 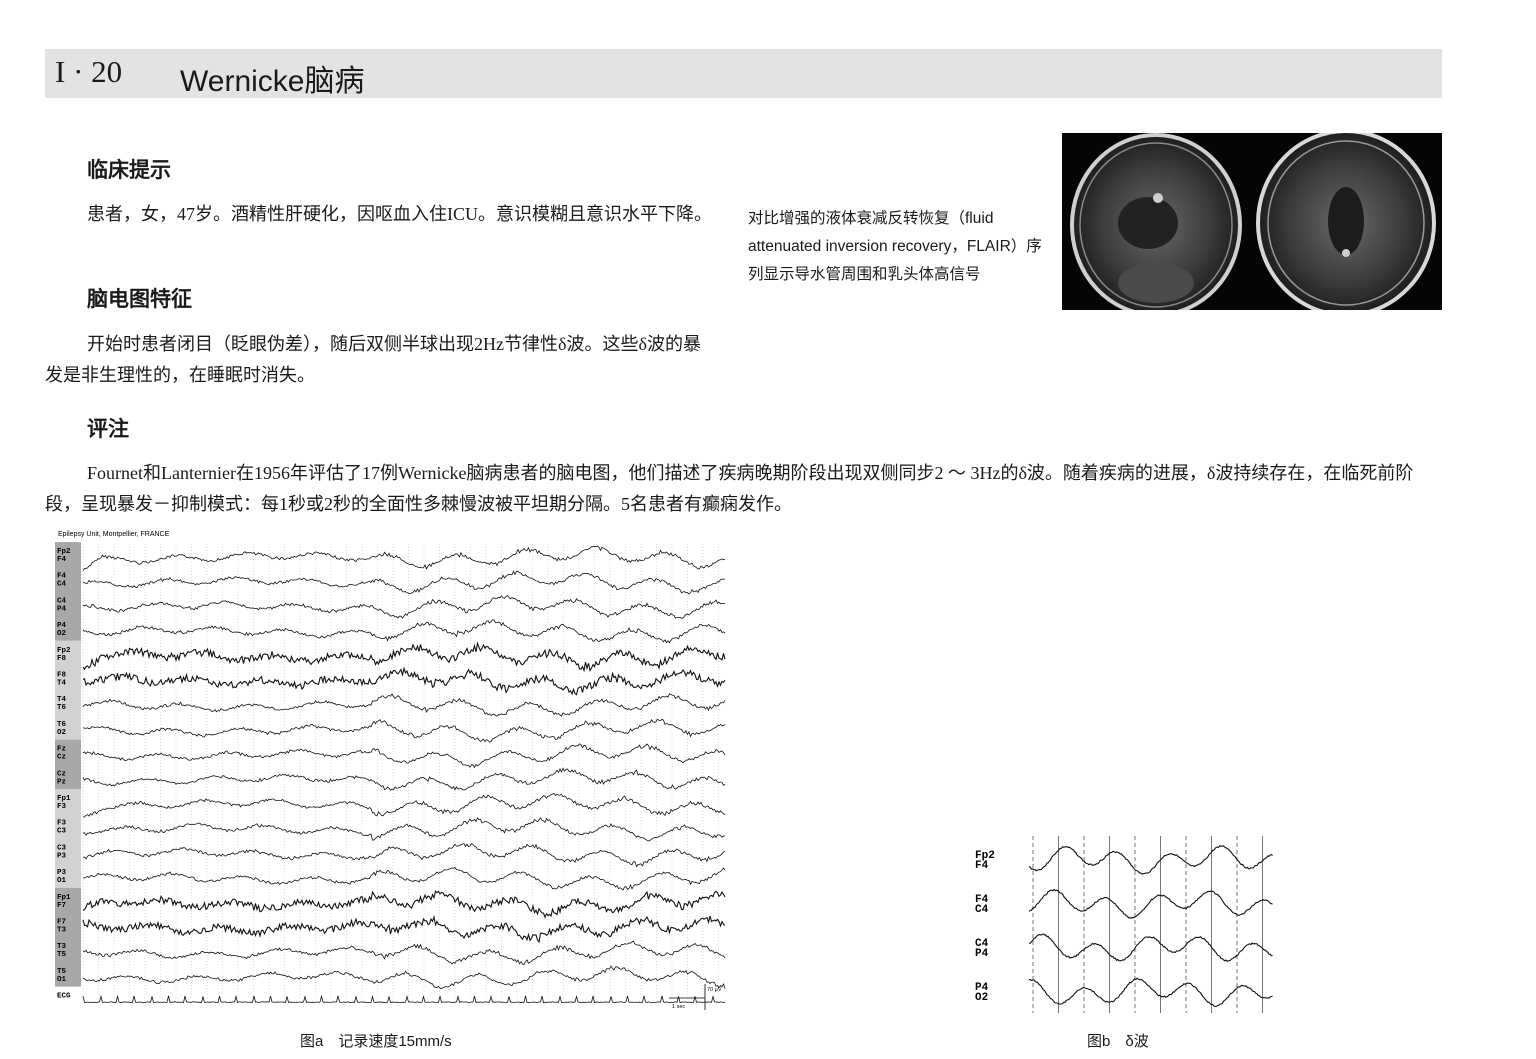 I want to click on channel-label: ECG, so click(x=64, y=997).